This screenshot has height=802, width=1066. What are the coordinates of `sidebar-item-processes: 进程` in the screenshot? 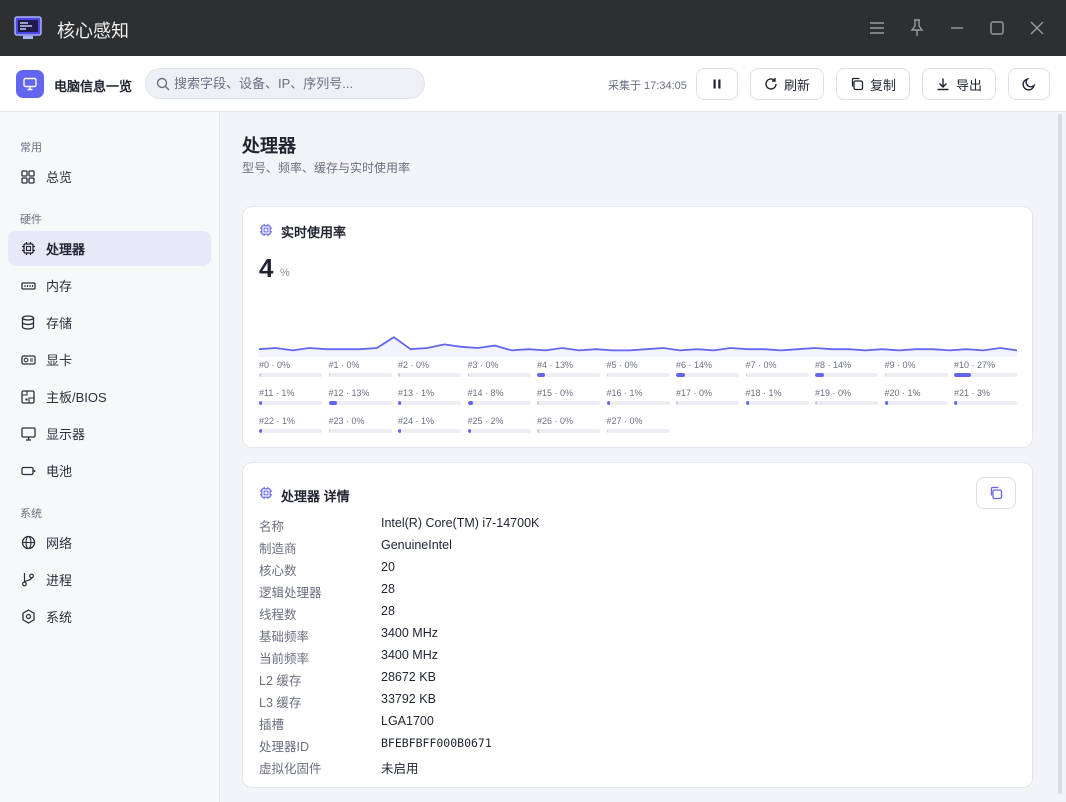 It's located at (109, 579).